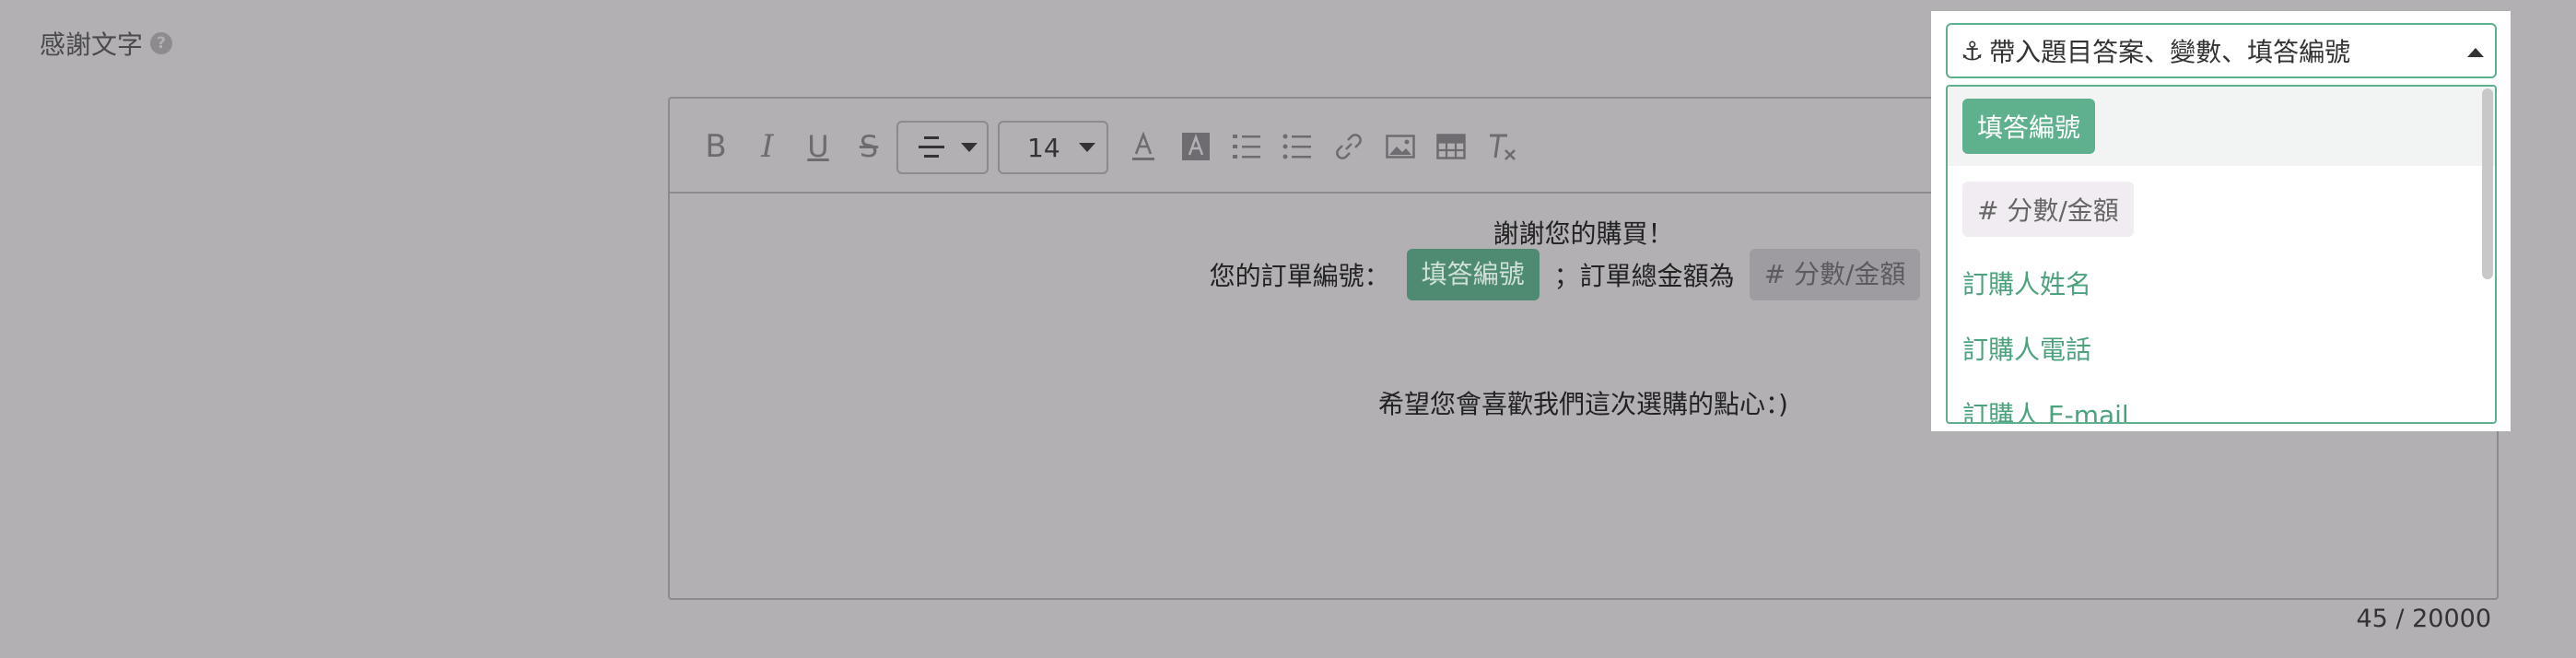 The width and height of the screenshot is (2576, 658). I want to click on underline-icon: U, so click(818, 146).